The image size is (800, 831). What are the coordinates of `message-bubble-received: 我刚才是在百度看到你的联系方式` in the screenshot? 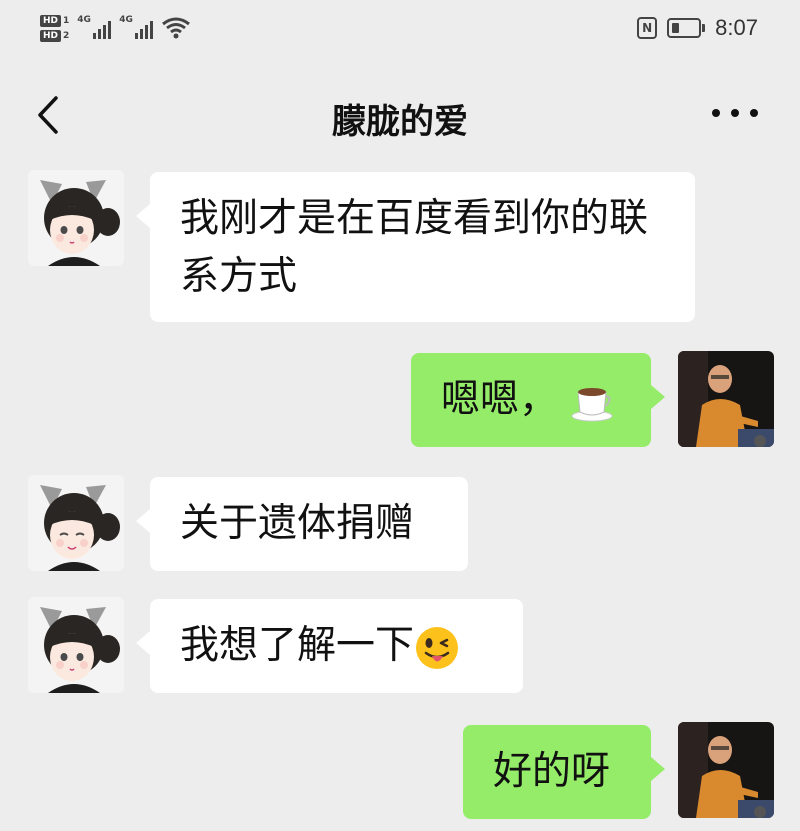 It's located at (415, 247).